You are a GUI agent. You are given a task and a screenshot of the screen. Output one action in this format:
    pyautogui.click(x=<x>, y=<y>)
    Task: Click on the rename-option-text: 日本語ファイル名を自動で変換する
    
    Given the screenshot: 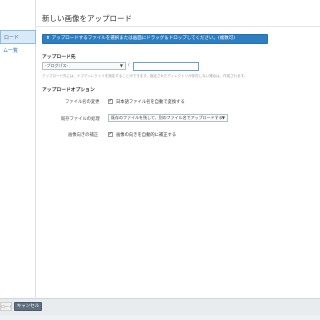 What is the action you would take?
    pyautogui.click(x=150, y=102)
    